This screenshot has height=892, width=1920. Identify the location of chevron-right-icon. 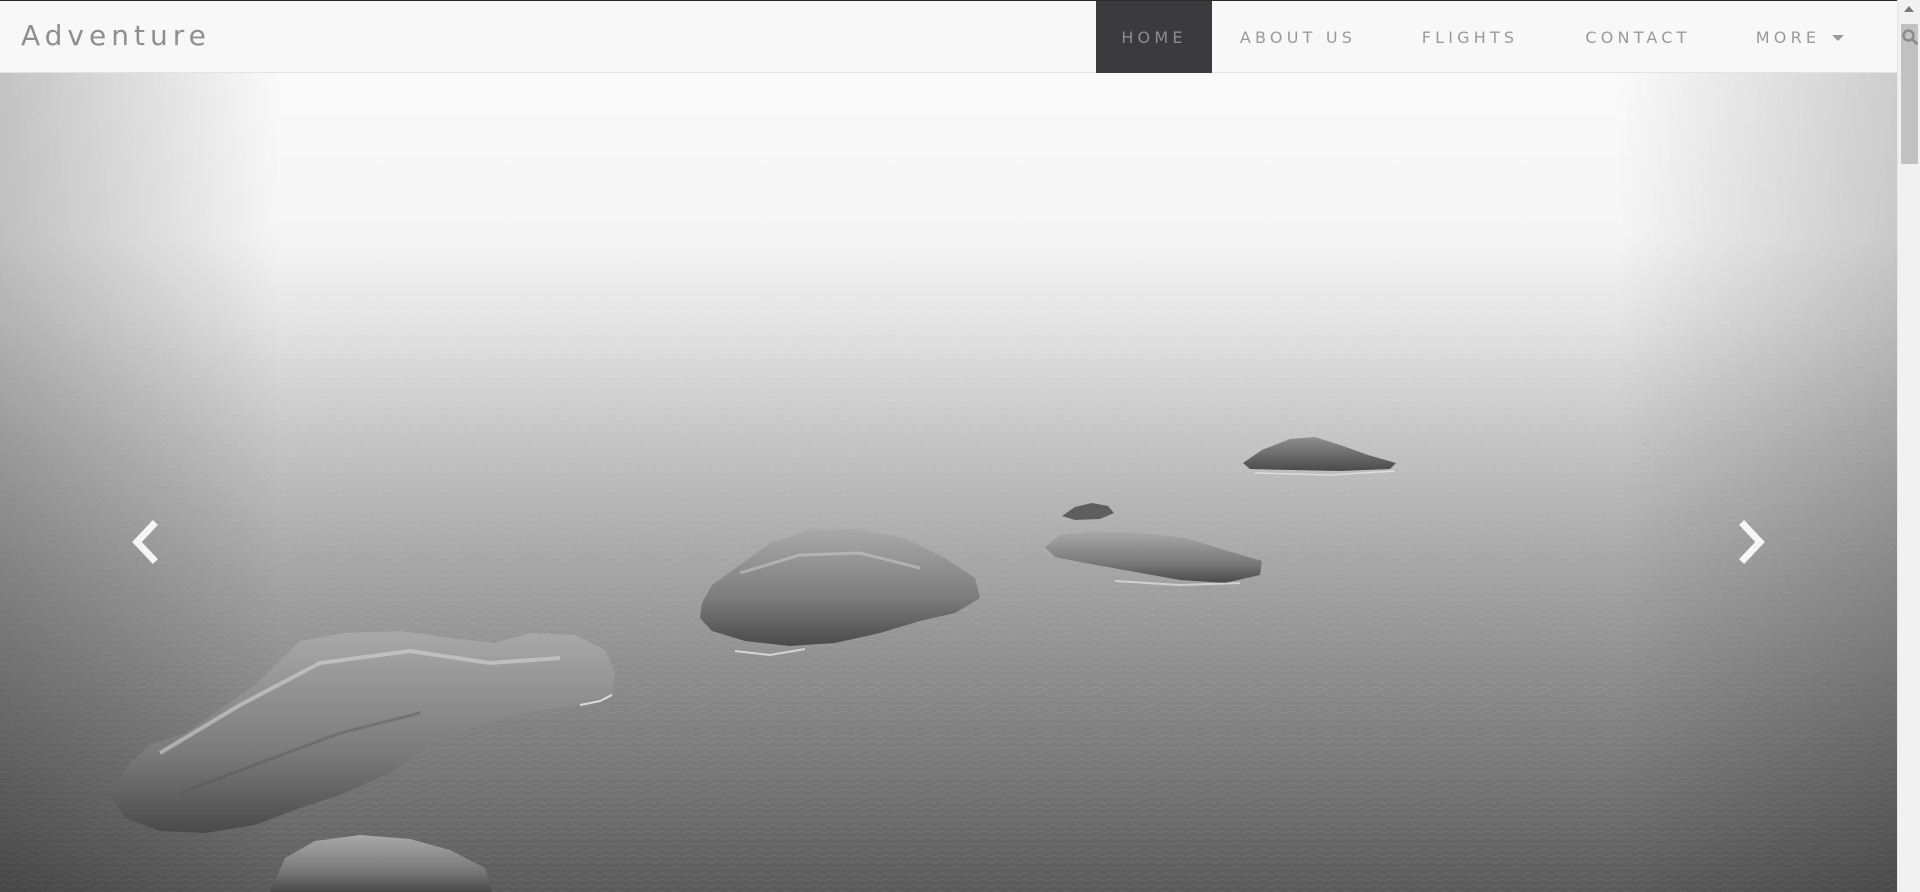
(1752, 542).